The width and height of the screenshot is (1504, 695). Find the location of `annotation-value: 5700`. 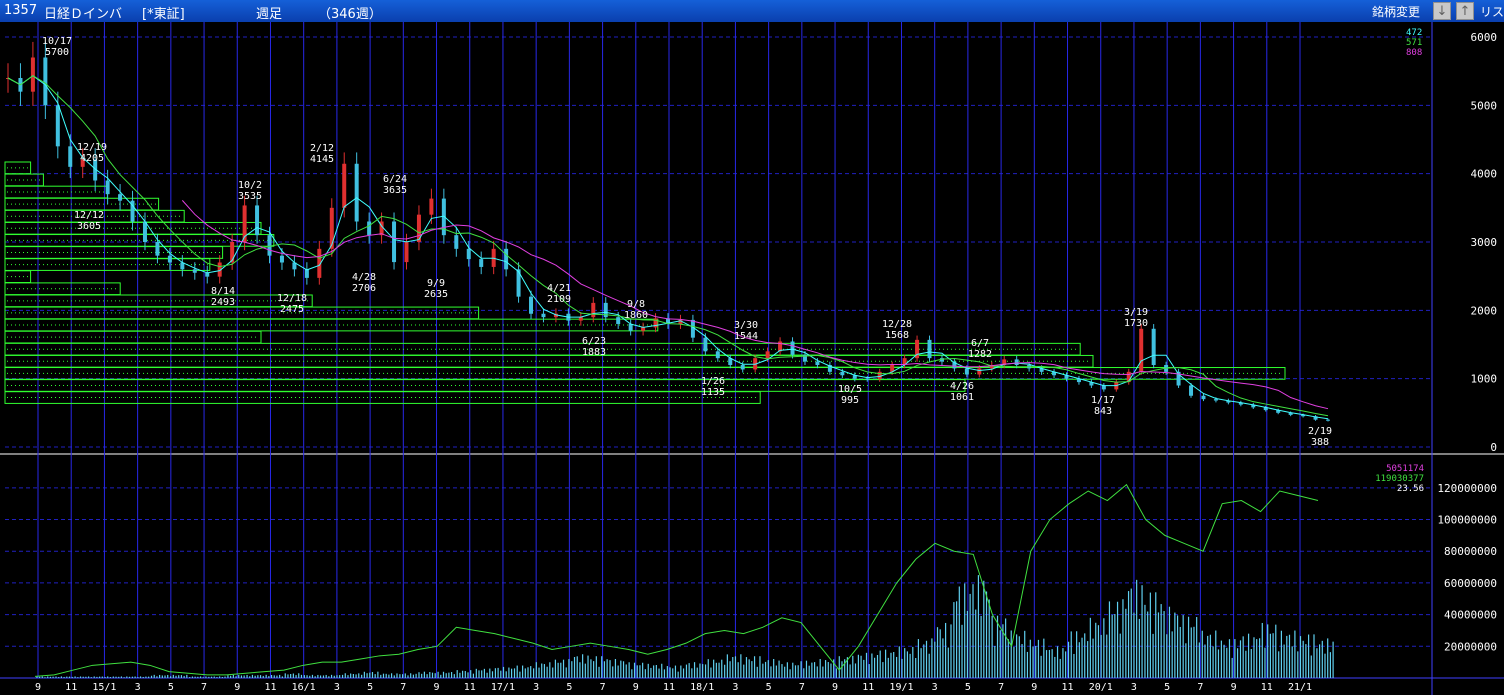

annotation-value: 5700 is located at coordinates (57, 52).